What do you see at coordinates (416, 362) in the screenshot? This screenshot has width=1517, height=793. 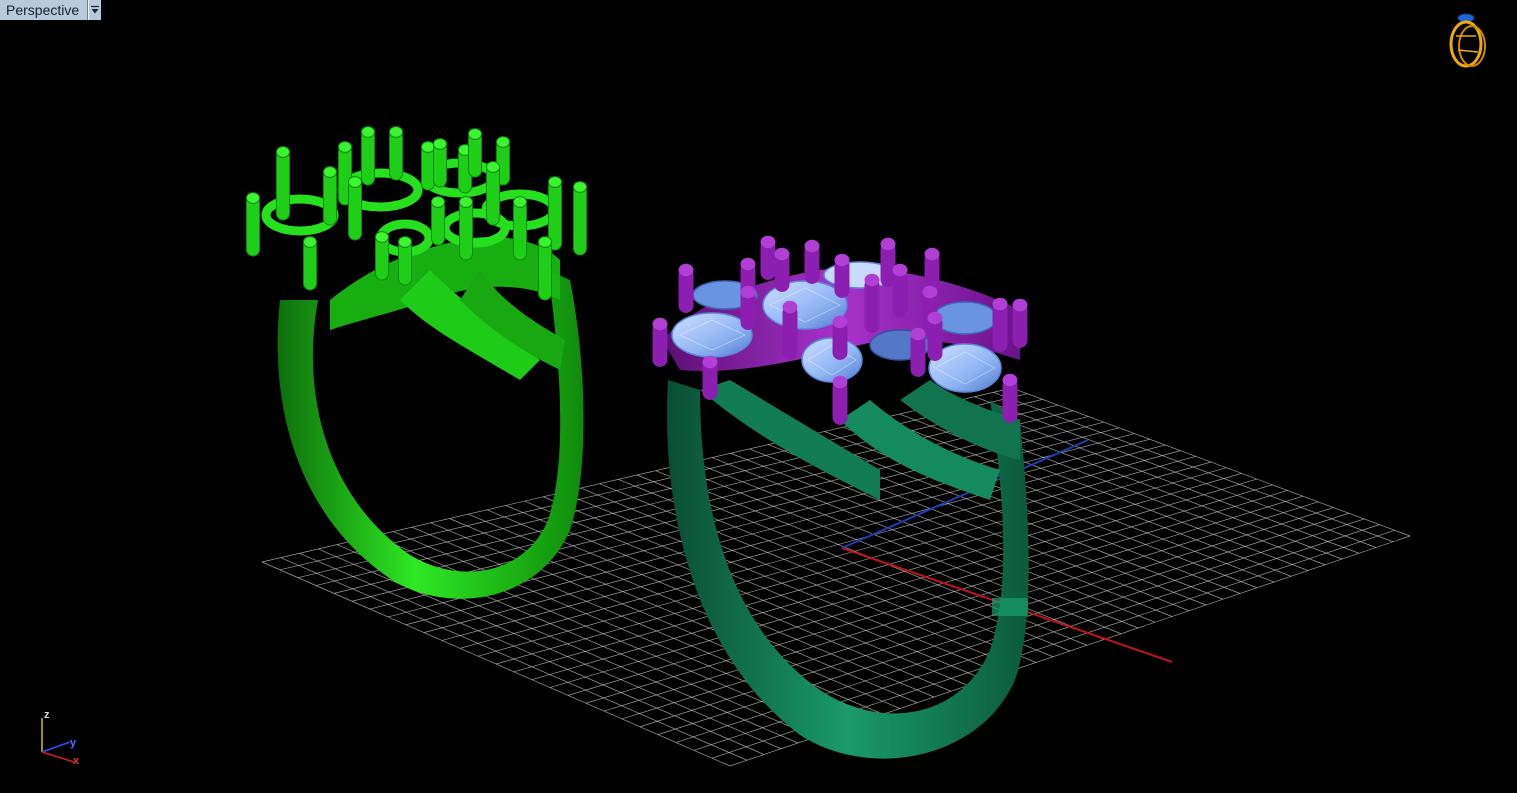 I see `left-ring-model` at bounding box center [416, 362].